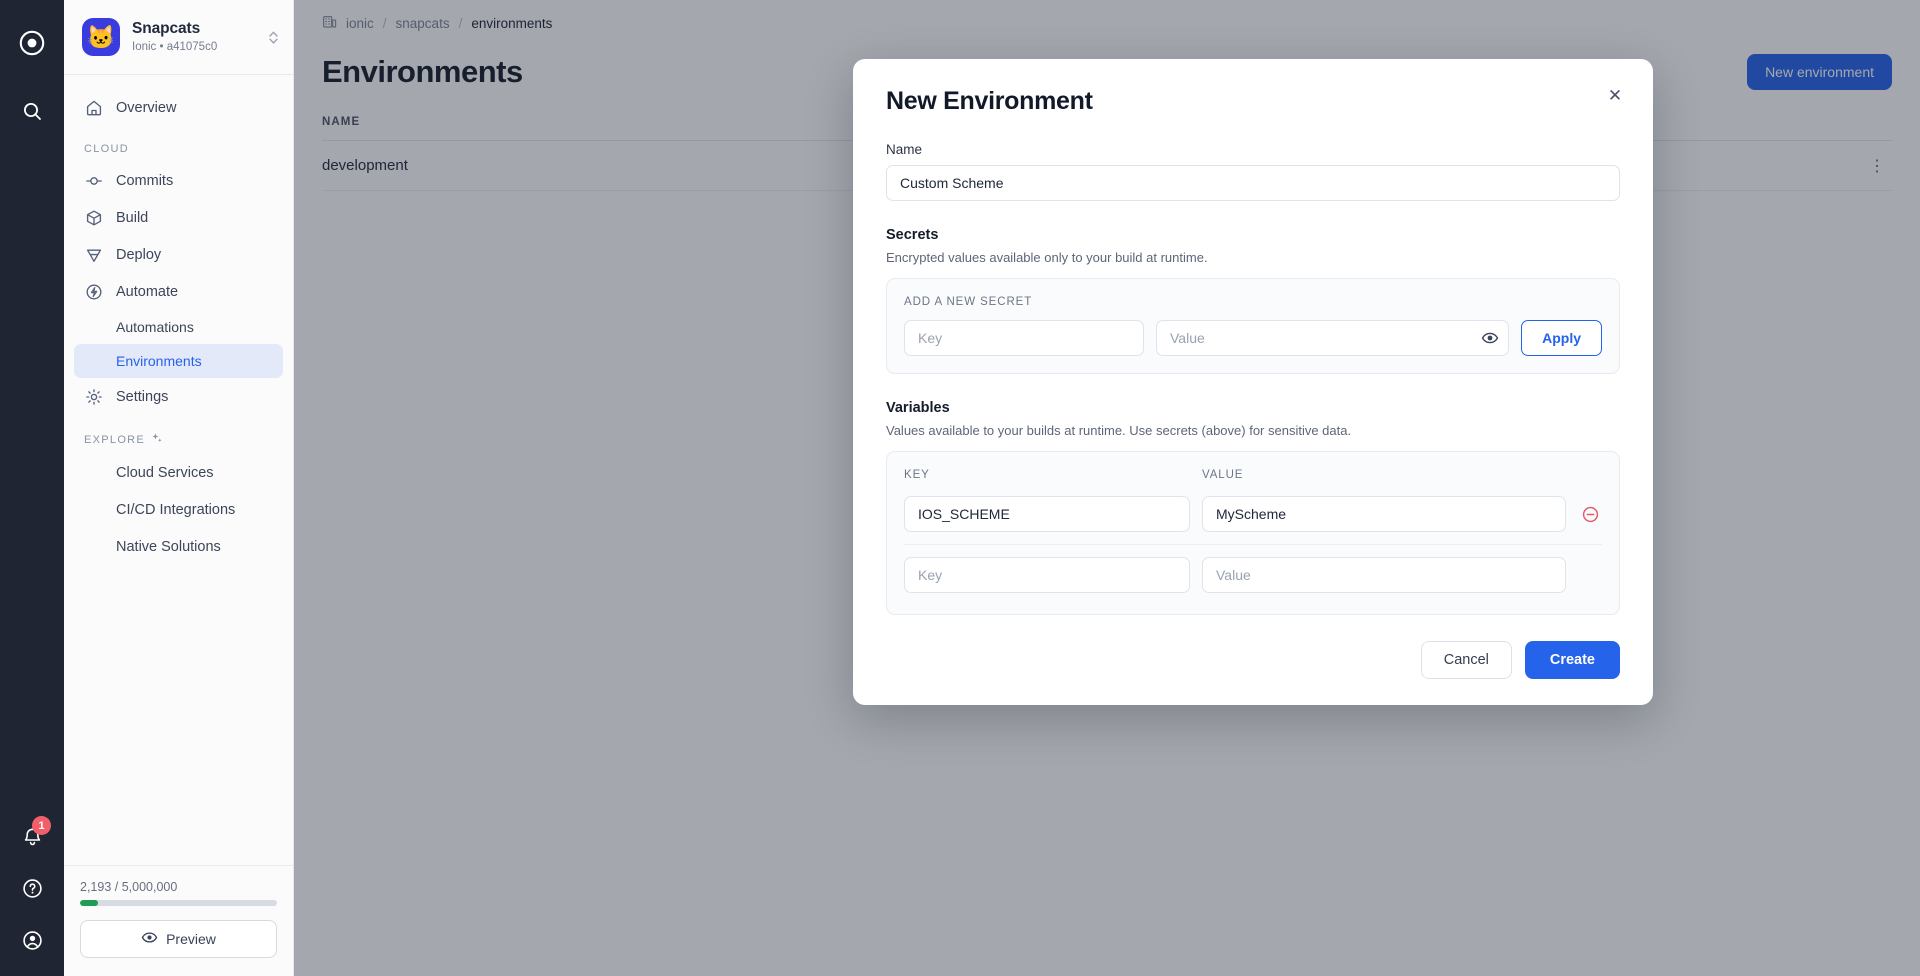 The width and height of the screenshot is (1920, 976). I want to click on project-meta: Snapcats Ionic • a41075c0, so click(194, 37).